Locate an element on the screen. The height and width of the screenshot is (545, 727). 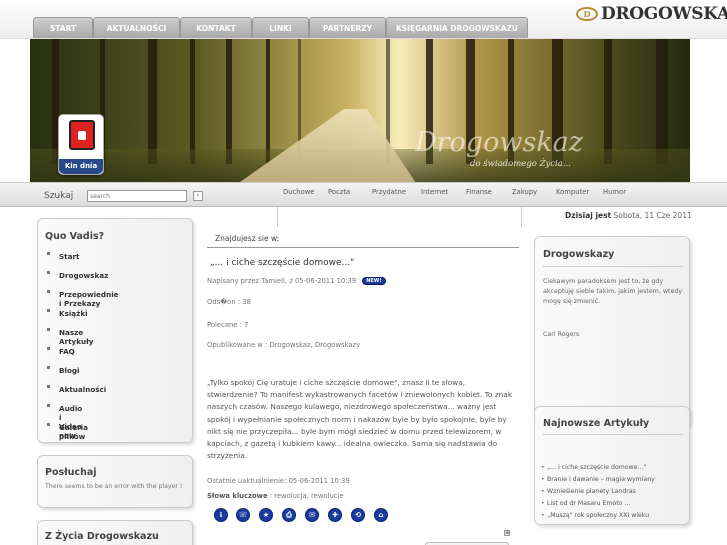
cat-poczta: Poczta is located at coordinates (339, 192).